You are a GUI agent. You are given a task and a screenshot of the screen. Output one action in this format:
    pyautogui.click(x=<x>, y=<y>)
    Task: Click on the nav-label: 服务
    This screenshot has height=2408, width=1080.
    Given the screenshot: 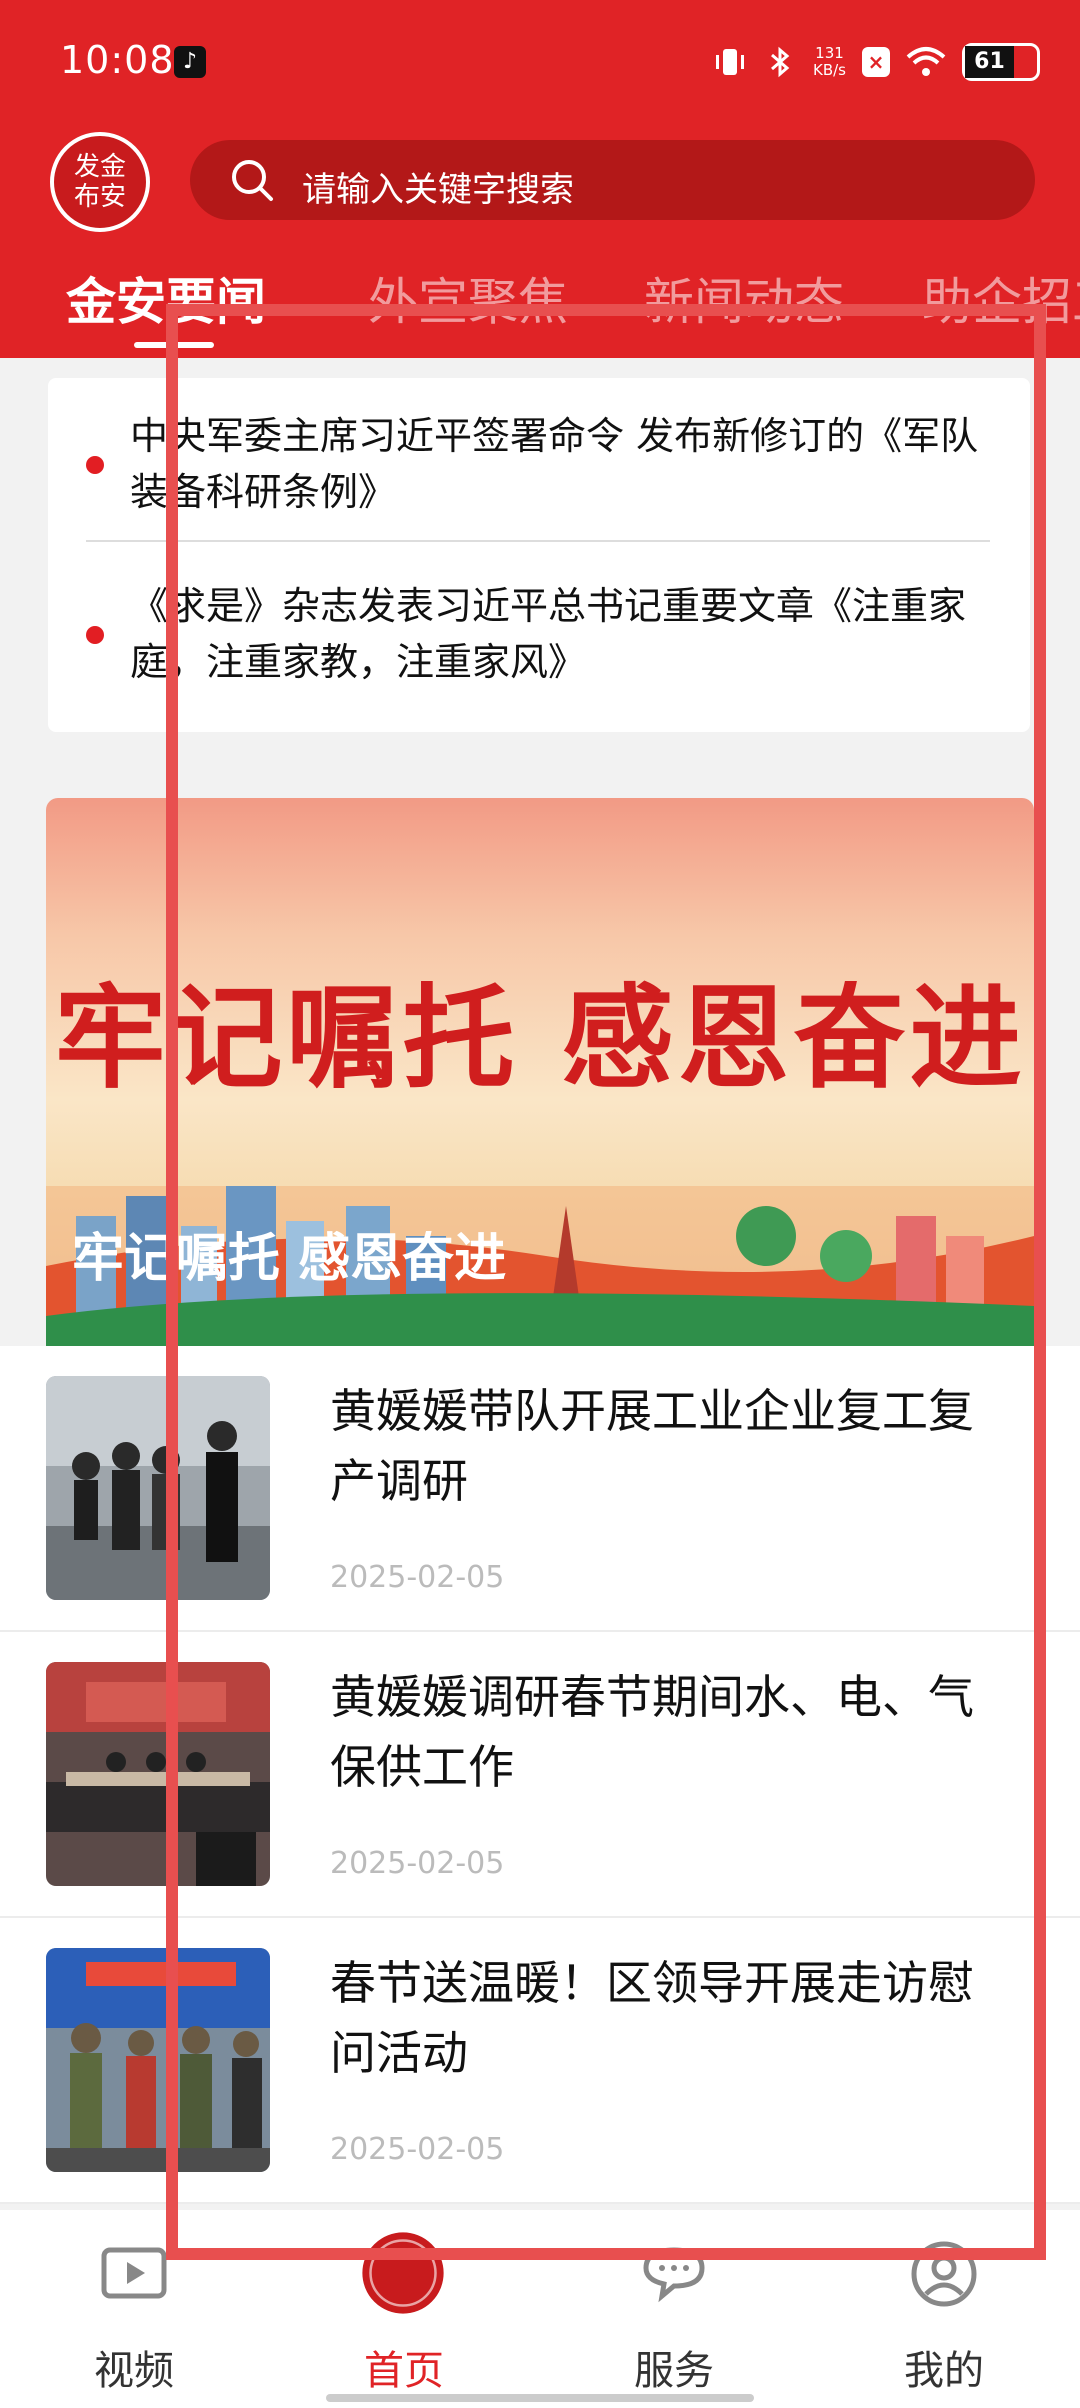 What is the action you would take?
    pyautogui.click(x=674, y=2371)
    